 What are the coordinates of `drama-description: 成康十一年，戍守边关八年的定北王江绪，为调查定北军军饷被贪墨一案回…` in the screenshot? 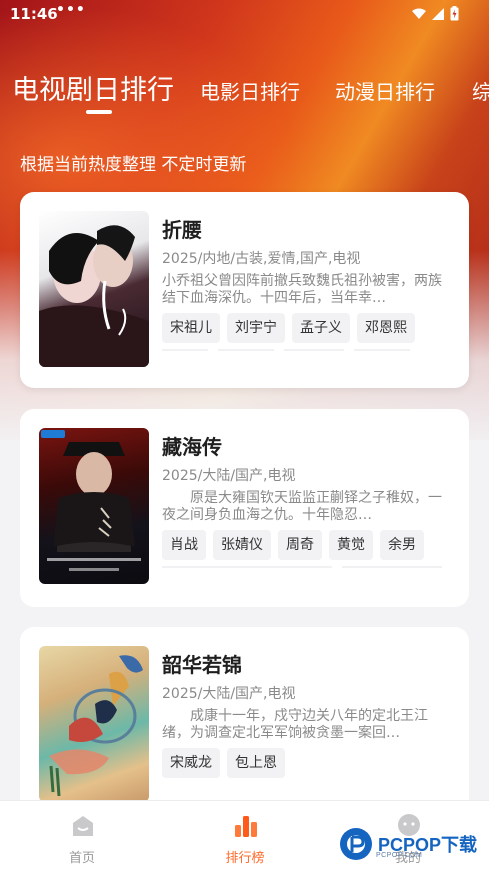 It's located at (295, 724).